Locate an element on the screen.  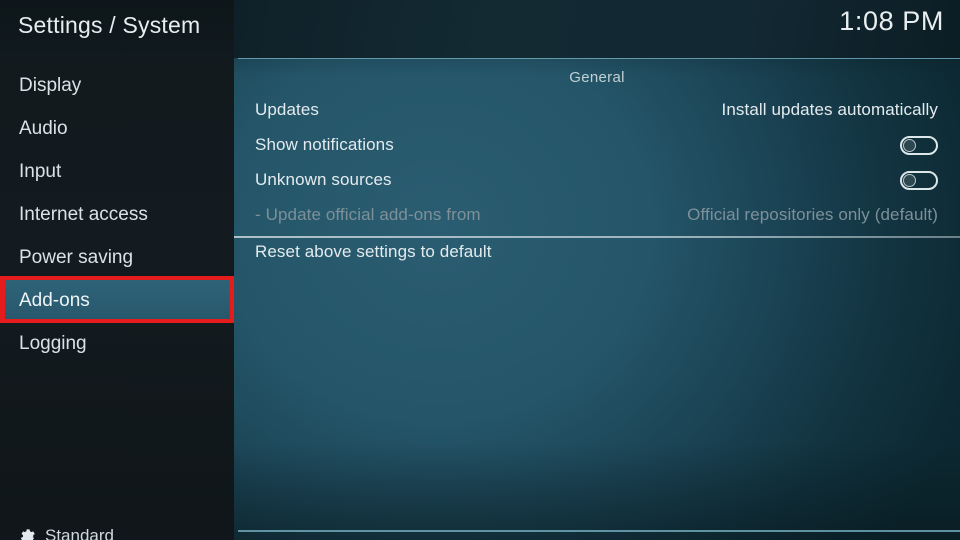
settings-row-separator is located at coordinates (597, 237).